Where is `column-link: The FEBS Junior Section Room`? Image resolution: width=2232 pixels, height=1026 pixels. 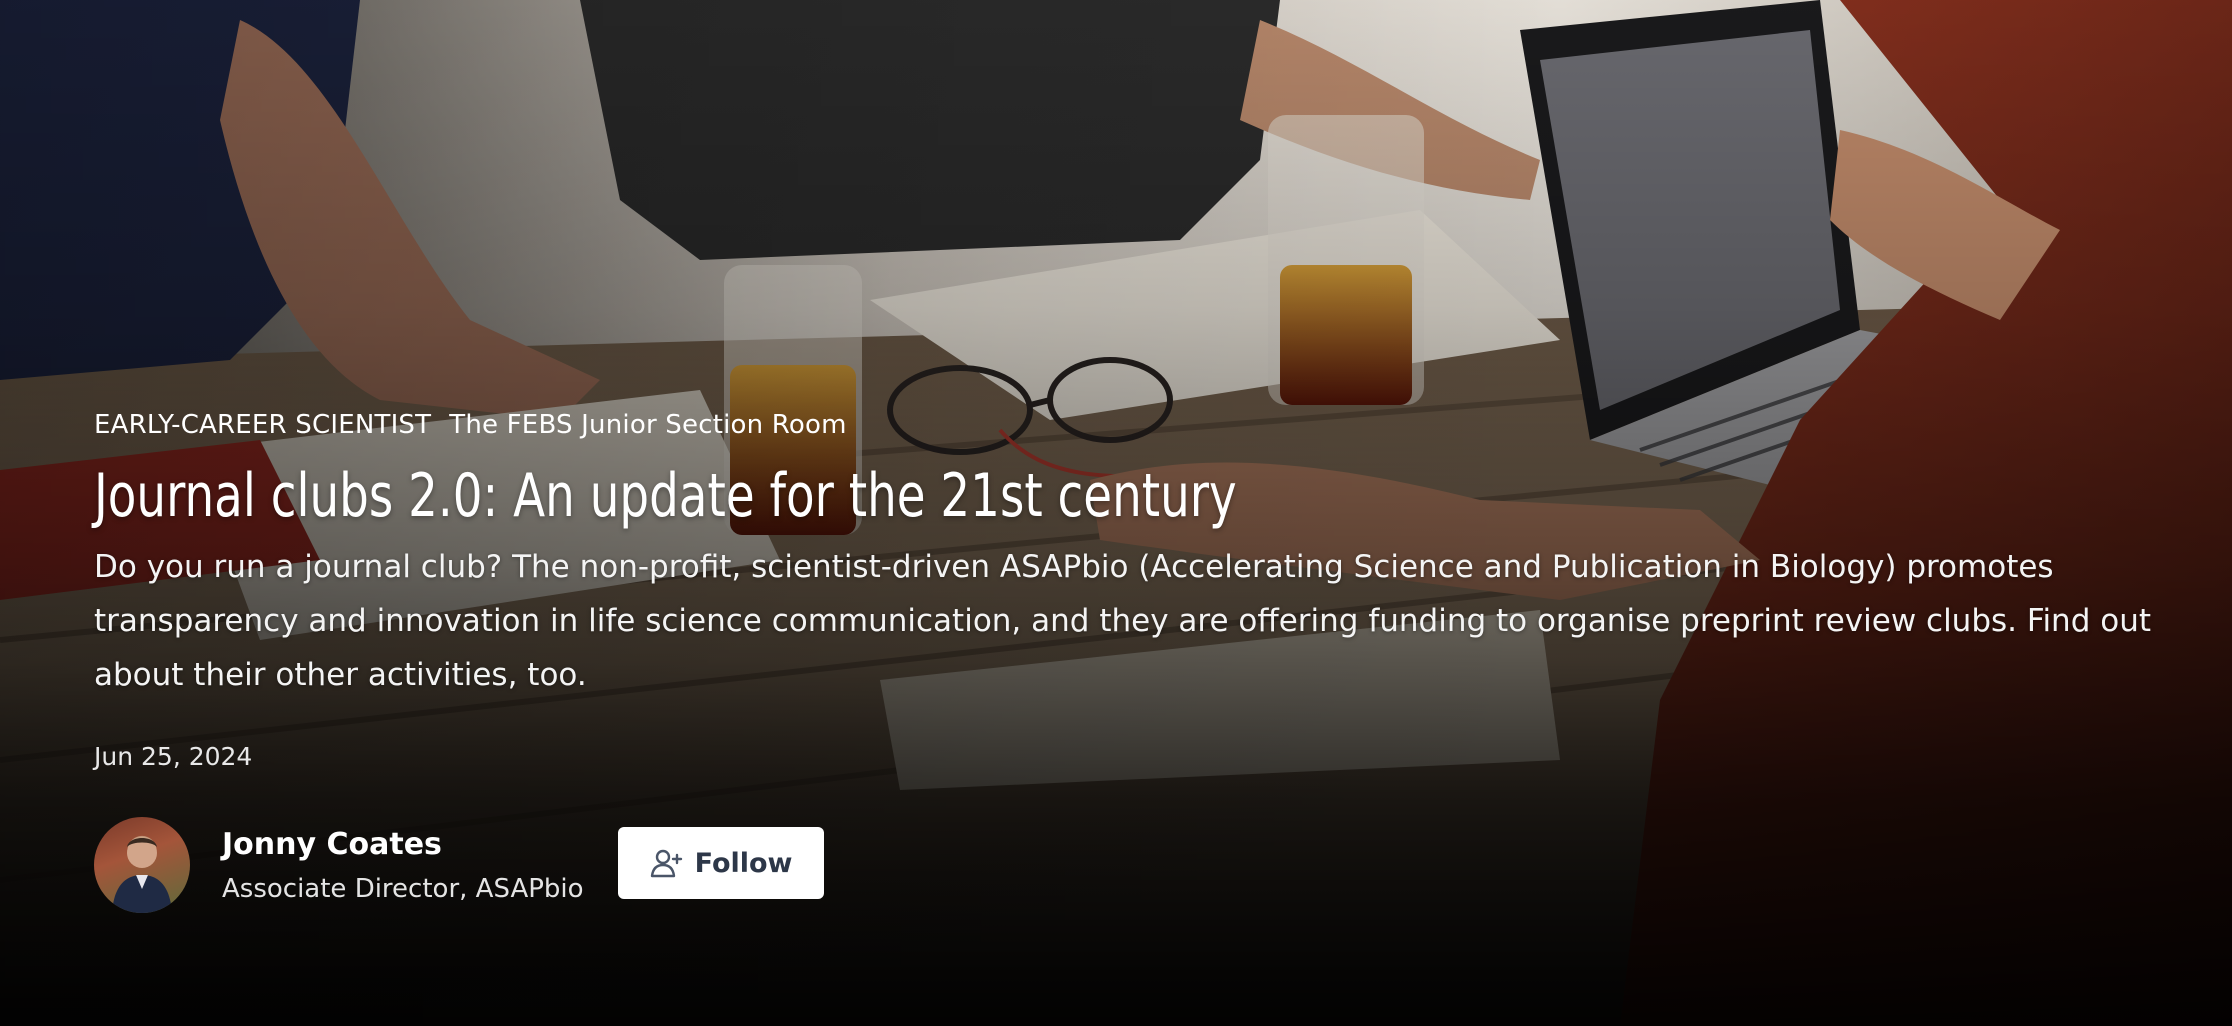 column-link: The FEBS Junior Section Room is located at coordinates (647, 425).